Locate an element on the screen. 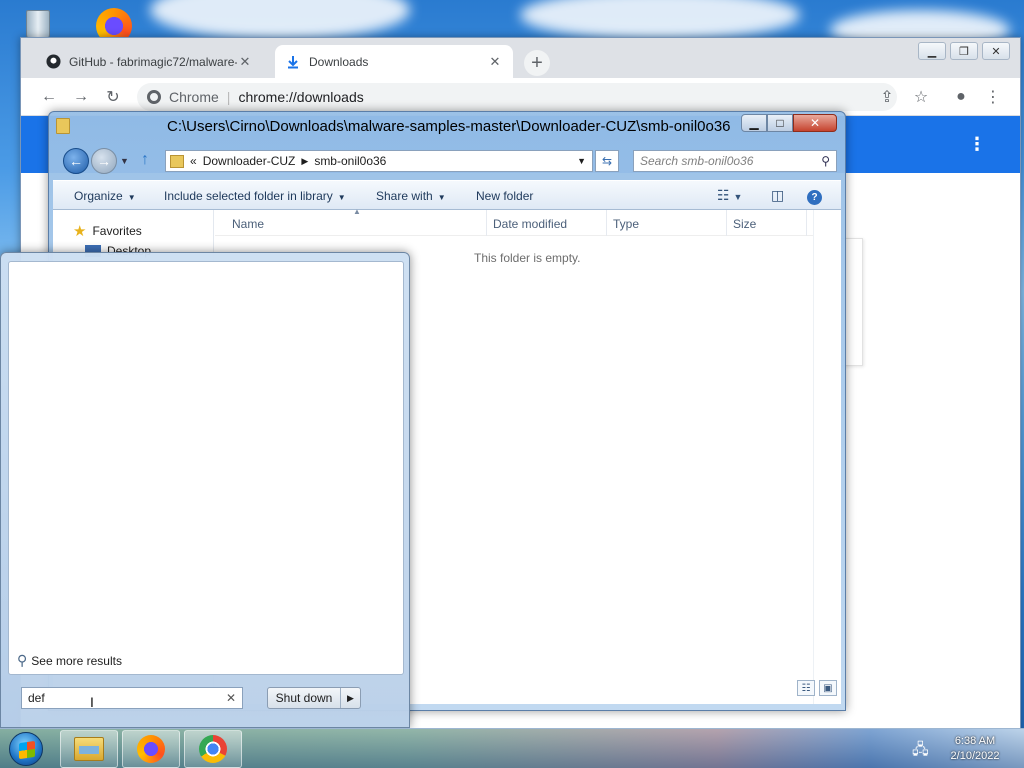 This screenshot has height=768, width=1024. column-headers: ▲ Name Date modified Type Size is located at coordinates (514, 221).